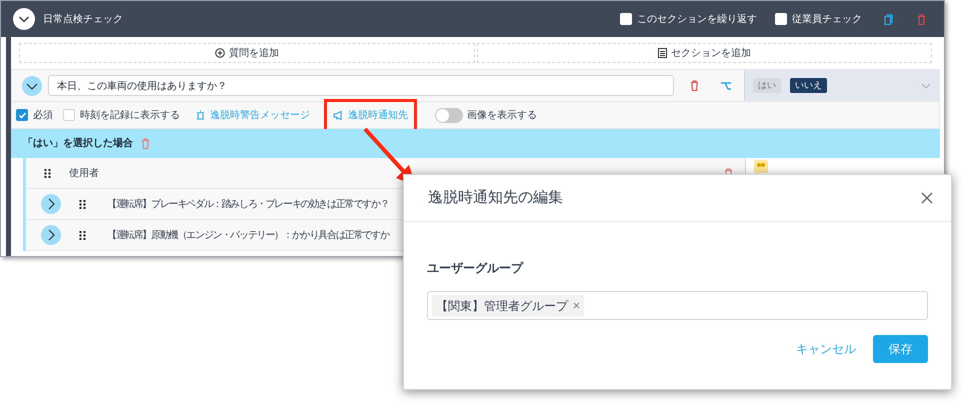  I want to click on field-label: 使用者, so click(84, 173).